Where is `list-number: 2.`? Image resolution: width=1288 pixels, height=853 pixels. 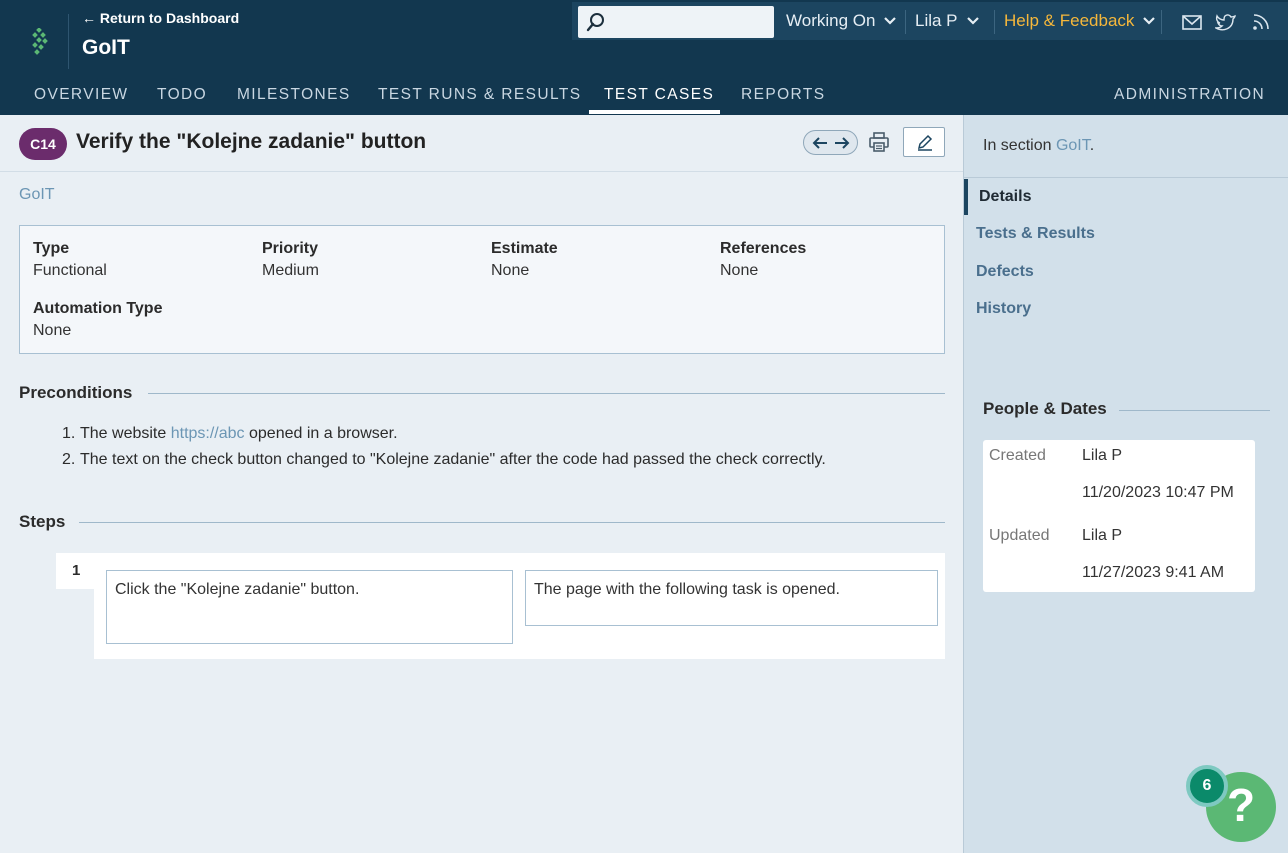
list-number: 2. is located at coordinates (69, 459).